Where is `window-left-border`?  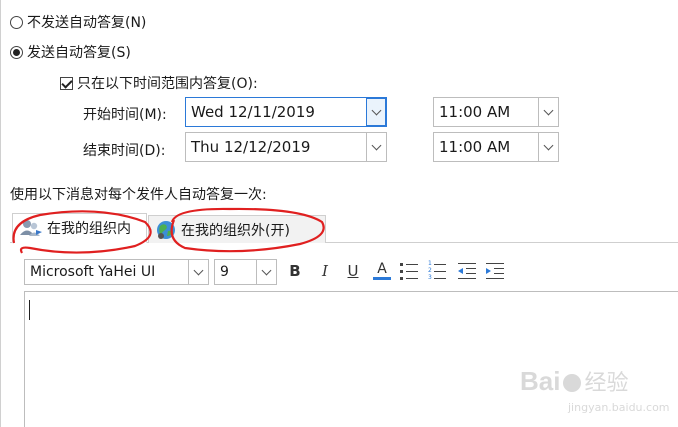
window-left-border is located at coordinates (0, 213).